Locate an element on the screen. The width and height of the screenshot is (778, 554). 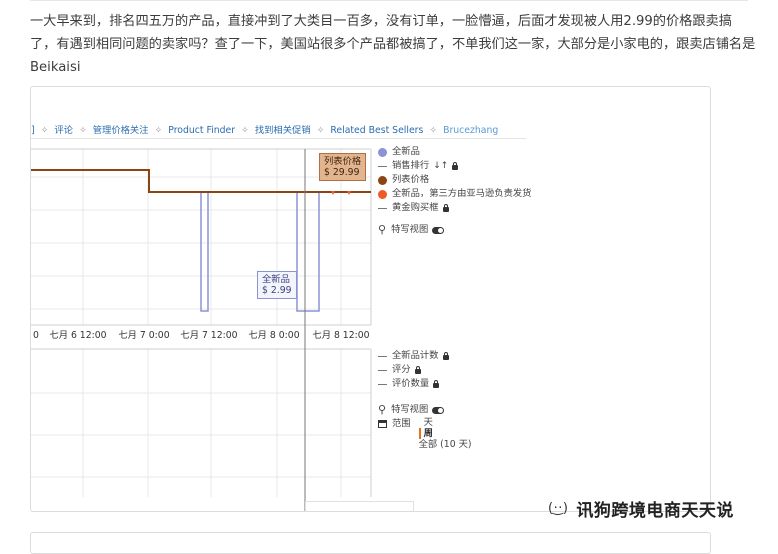
top-divider is located at coordinates (389, 0).